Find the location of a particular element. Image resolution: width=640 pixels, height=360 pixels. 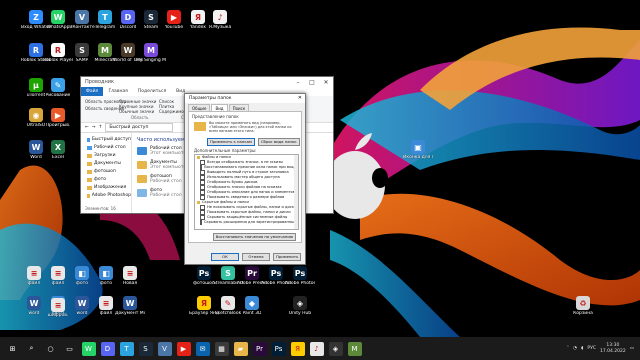

discord-icon: D is located at coordinates (107, 348).